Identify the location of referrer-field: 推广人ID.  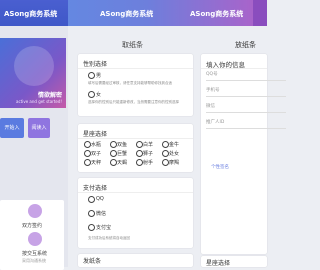
(246, 123).